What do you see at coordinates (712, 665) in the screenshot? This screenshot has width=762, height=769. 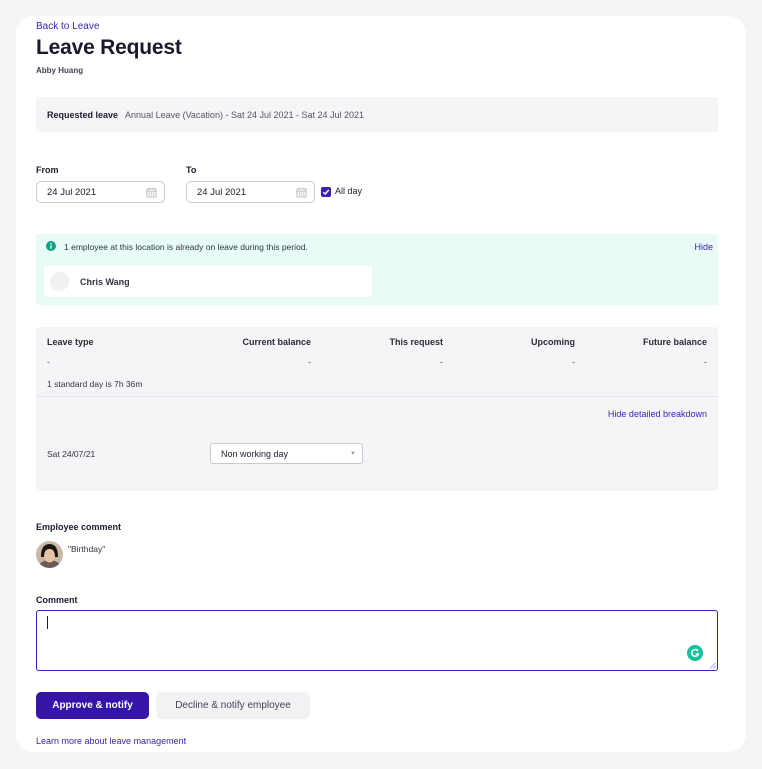 I see `resize-handle-icon` at bounding box center [712, 665].